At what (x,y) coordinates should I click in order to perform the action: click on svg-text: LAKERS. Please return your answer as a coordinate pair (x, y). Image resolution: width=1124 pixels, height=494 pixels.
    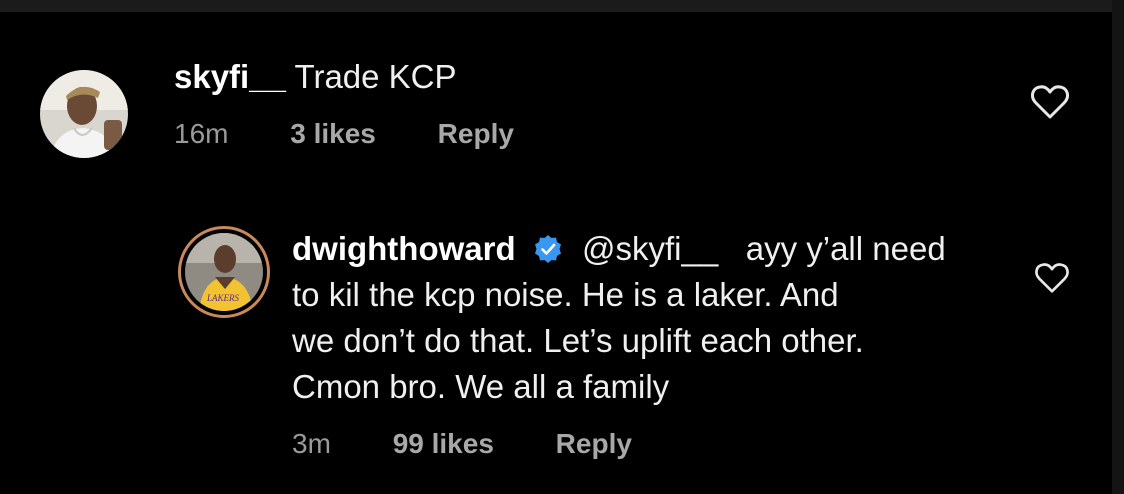
    Looking at the image, I should click on (223, 298).